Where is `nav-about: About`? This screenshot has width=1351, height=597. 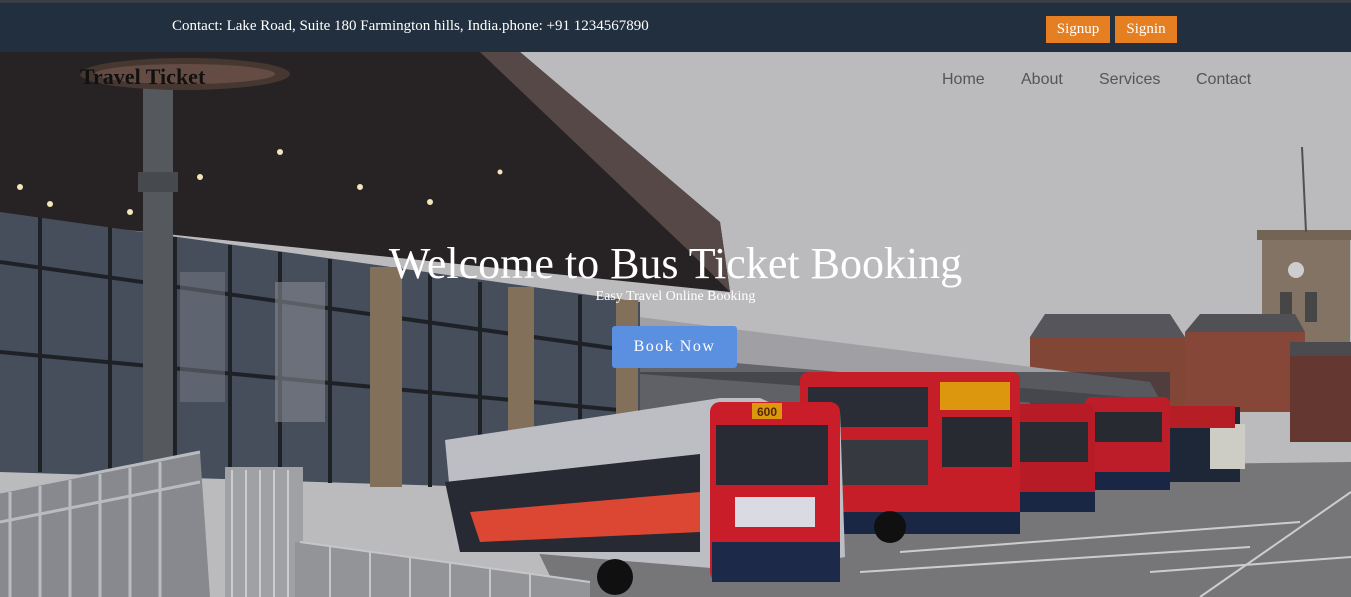 nav-about: About is located at coordinates (1042, 80).